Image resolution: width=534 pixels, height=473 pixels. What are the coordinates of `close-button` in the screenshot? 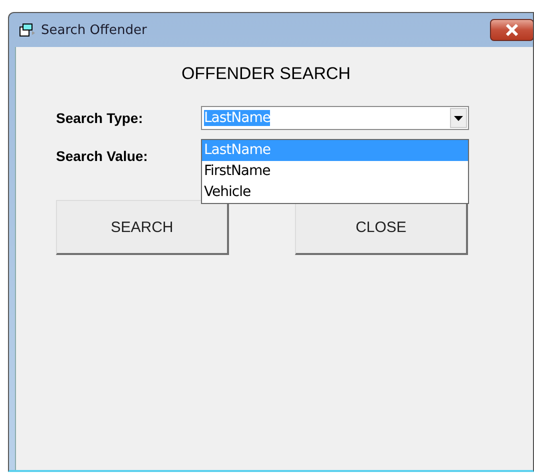 It's located at (511, 30).